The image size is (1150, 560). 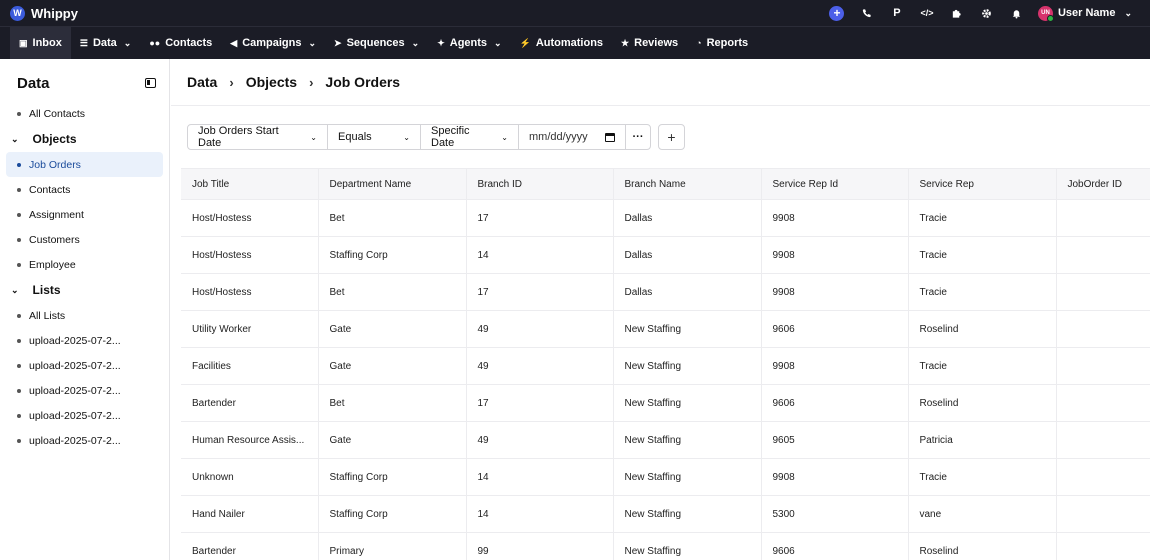 I want to click on sidebar-item-all-lists: All Lists, so click(x=84, y=315).